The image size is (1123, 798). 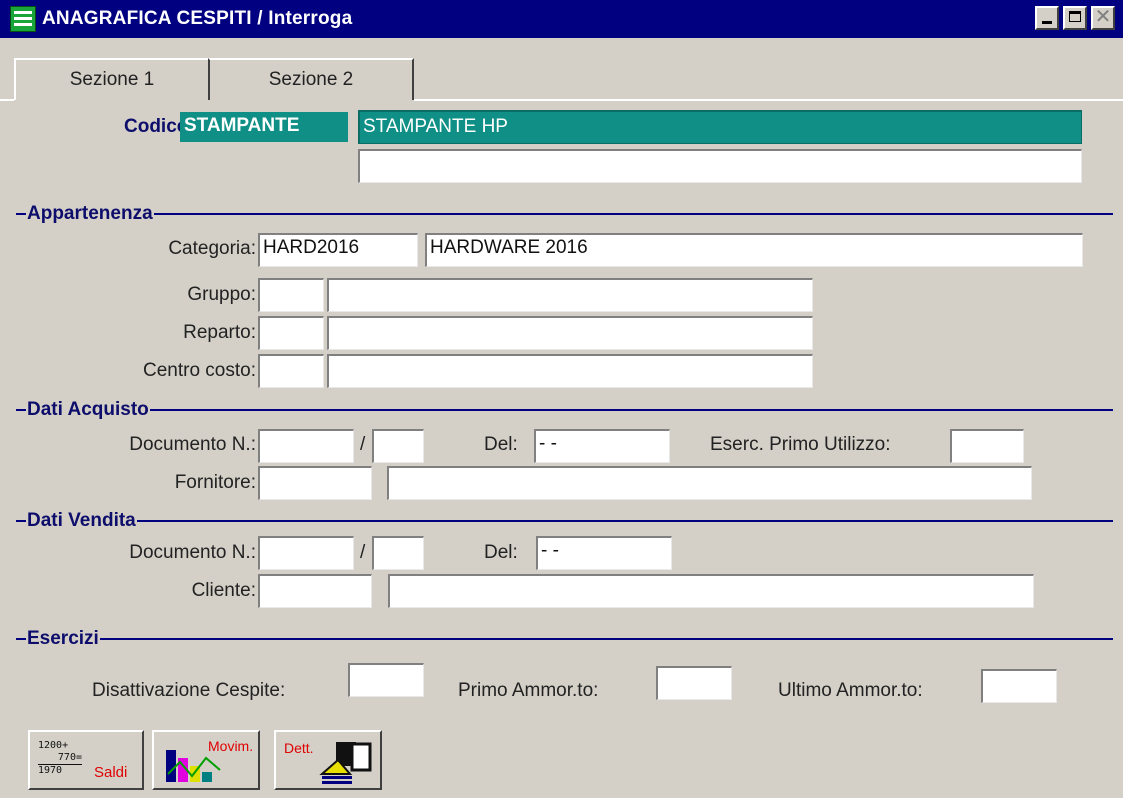 I want to click on acquisto-slash: /, so click(x=363, y=444).